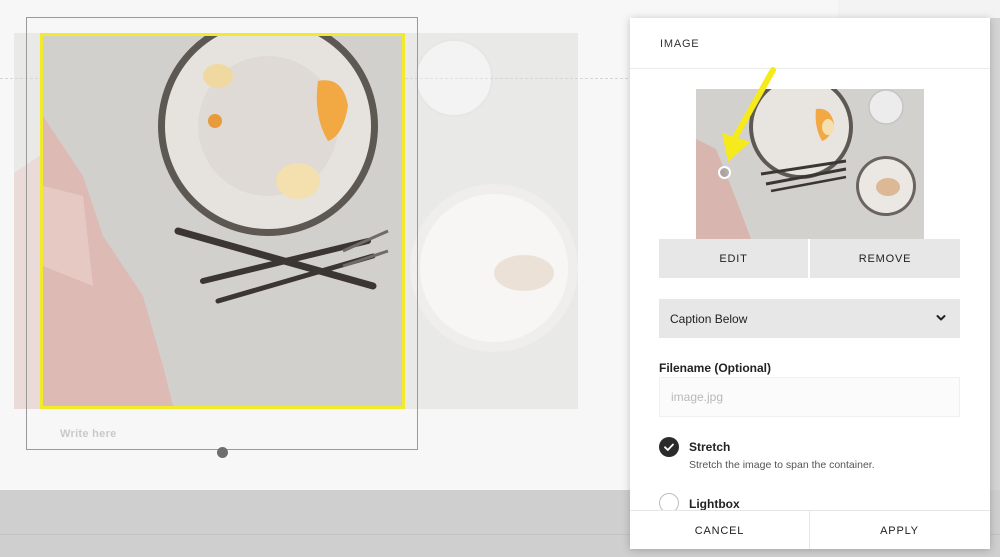  What do you see at coordinates (899, 530) in the screenshot?
I see `apply-button: APPLY` at bounding box center [899, 530].